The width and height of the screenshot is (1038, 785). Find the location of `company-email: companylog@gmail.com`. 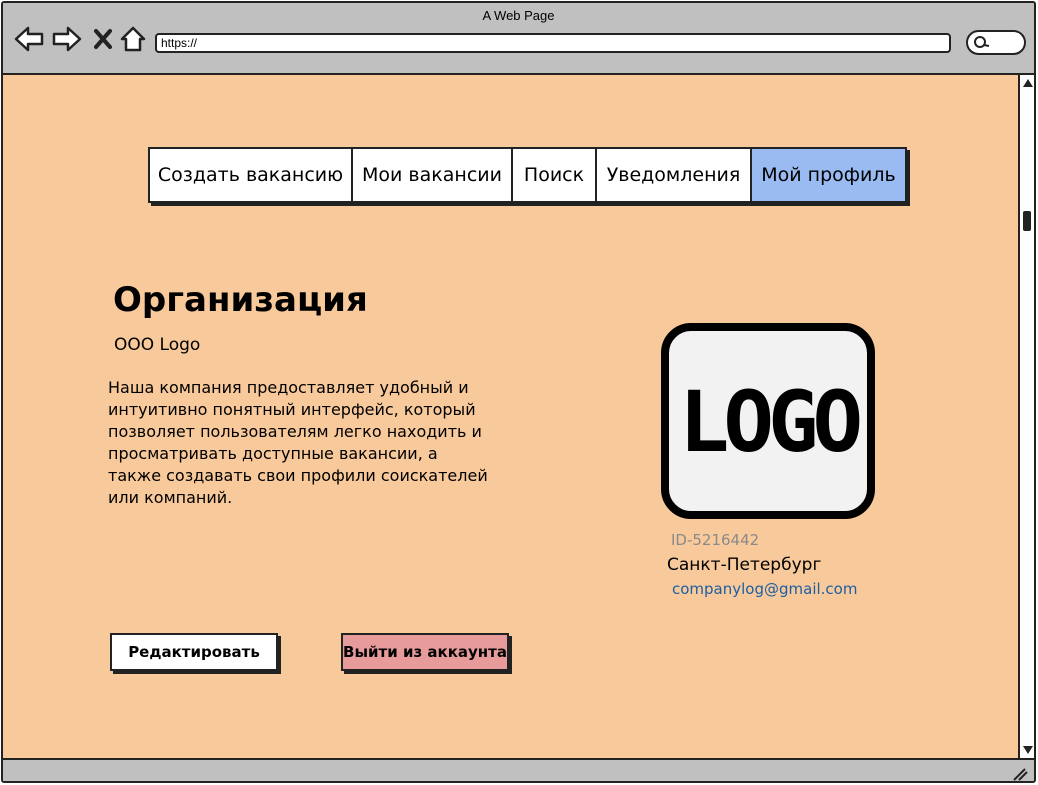

company-email: companylog@gmail.com is located at coordinates (764, 589).